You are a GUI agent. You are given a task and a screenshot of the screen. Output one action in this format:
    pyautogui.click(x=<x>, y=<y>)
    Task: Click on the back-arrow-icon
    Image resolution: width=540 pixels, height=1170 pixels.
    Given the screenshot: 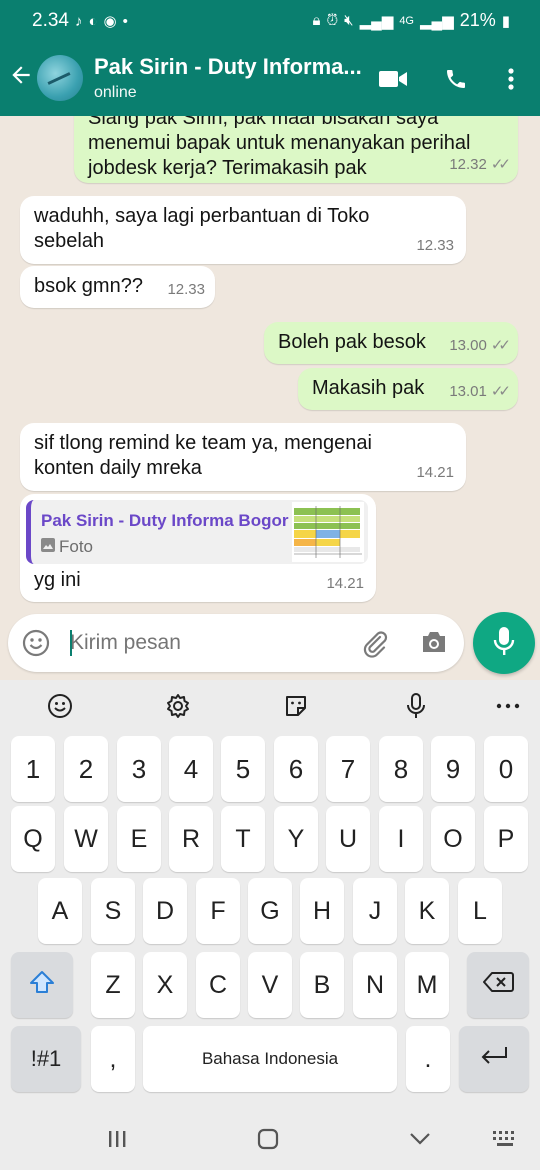 What is the action you would take?
    pyautogui.click(x=21, y=77)
    